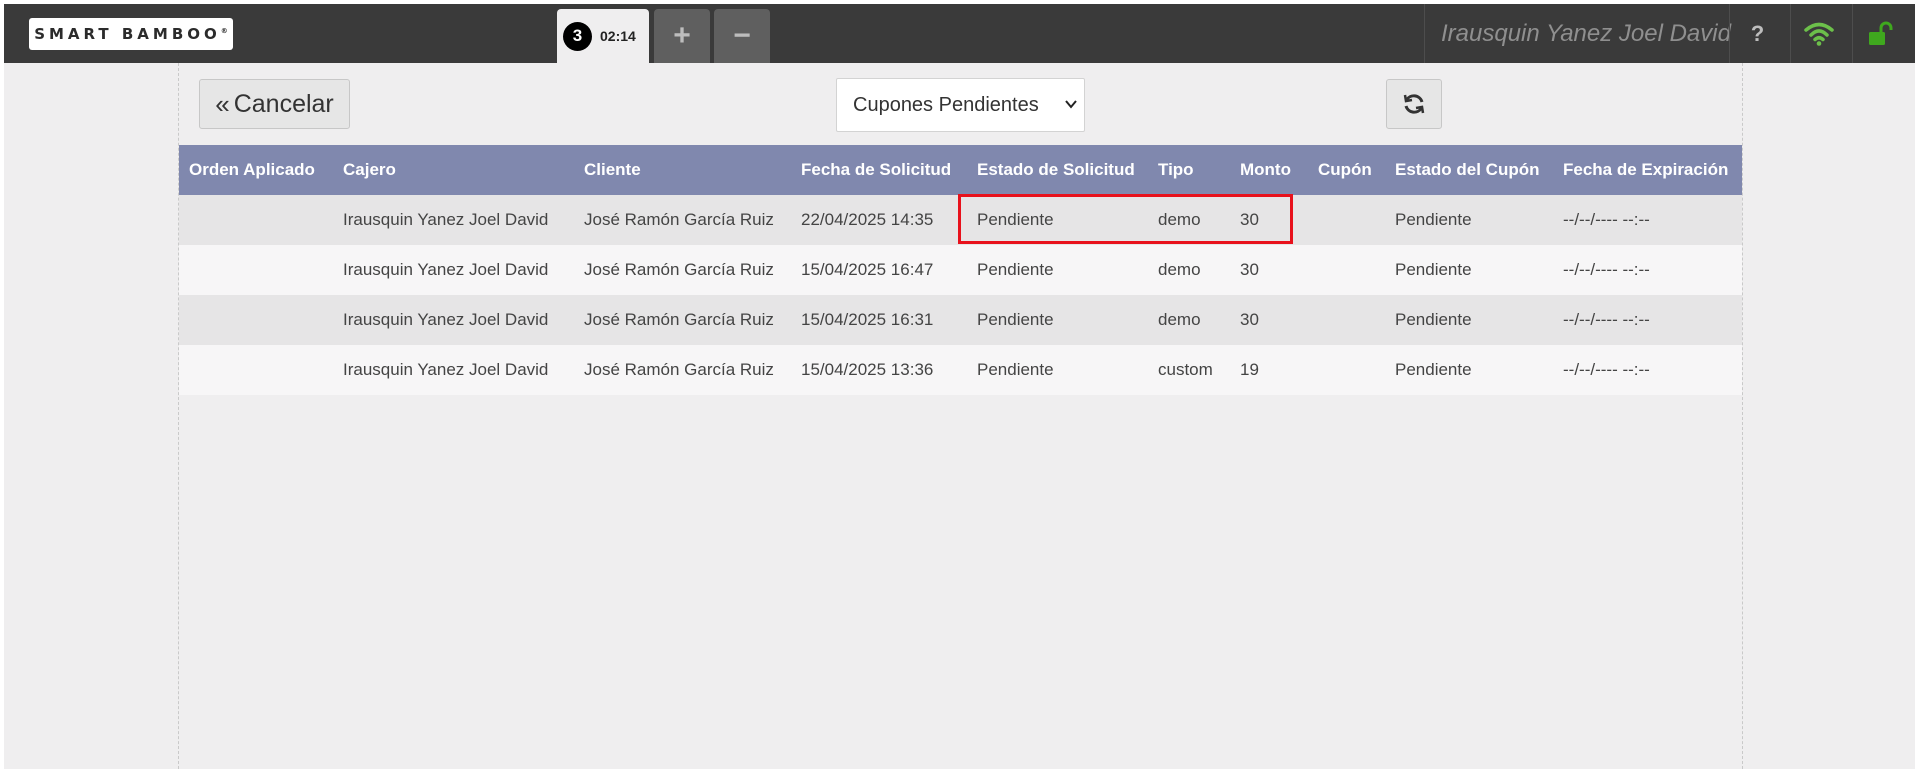 This screenshot has height=769, width=1919. I want to click on cancel-button: « Cancelar, so click(274, 104).